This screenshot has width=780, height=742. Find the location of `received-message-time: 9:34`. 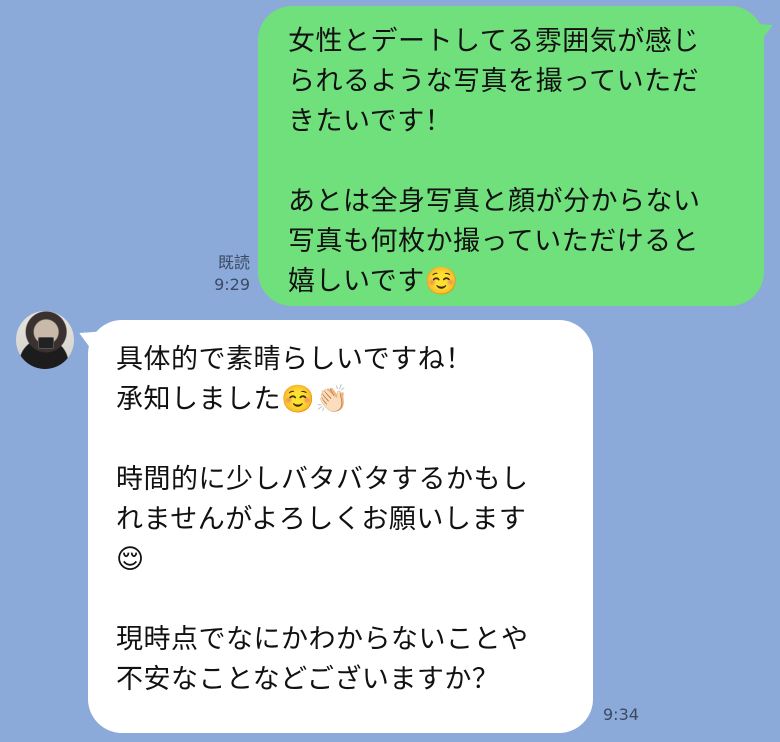

received-message-time: 9:34 is located at coordinates (621, 714).